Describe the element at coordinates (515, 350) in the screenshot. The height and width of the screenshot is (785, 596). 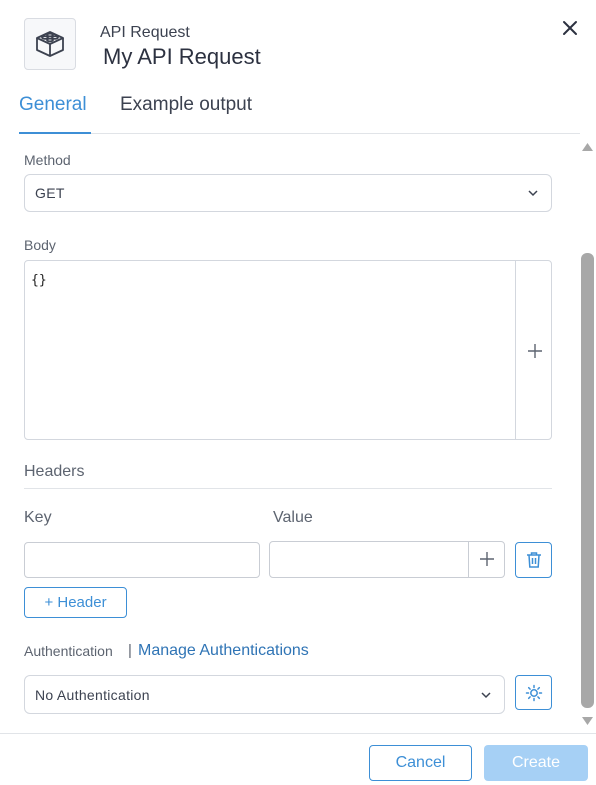
I see `body-divider` at that location.